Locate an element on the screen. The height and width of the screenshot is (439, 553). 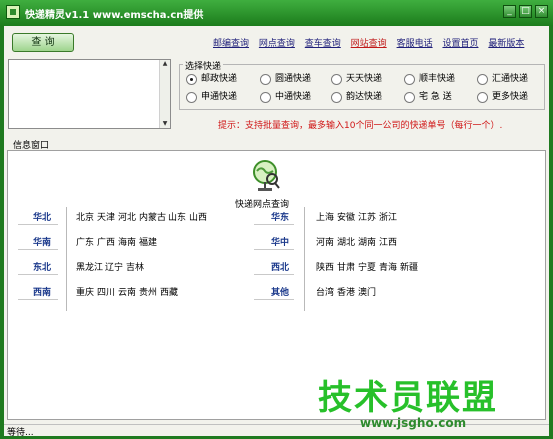
link-branch: 网点查询 is located at coordinates (277, 42).